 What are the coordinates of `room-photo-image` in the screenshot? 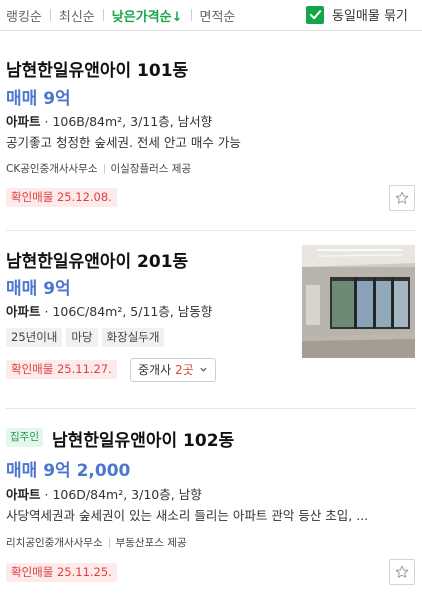 It's located at (358, 301).